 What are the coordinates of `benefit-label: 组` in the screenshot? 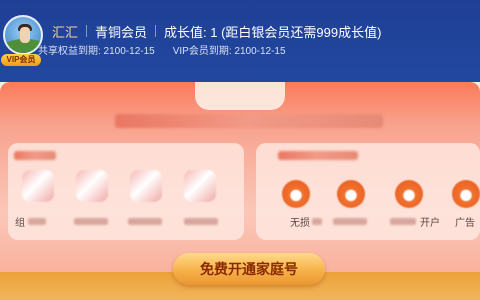 It's located at (20, 223).